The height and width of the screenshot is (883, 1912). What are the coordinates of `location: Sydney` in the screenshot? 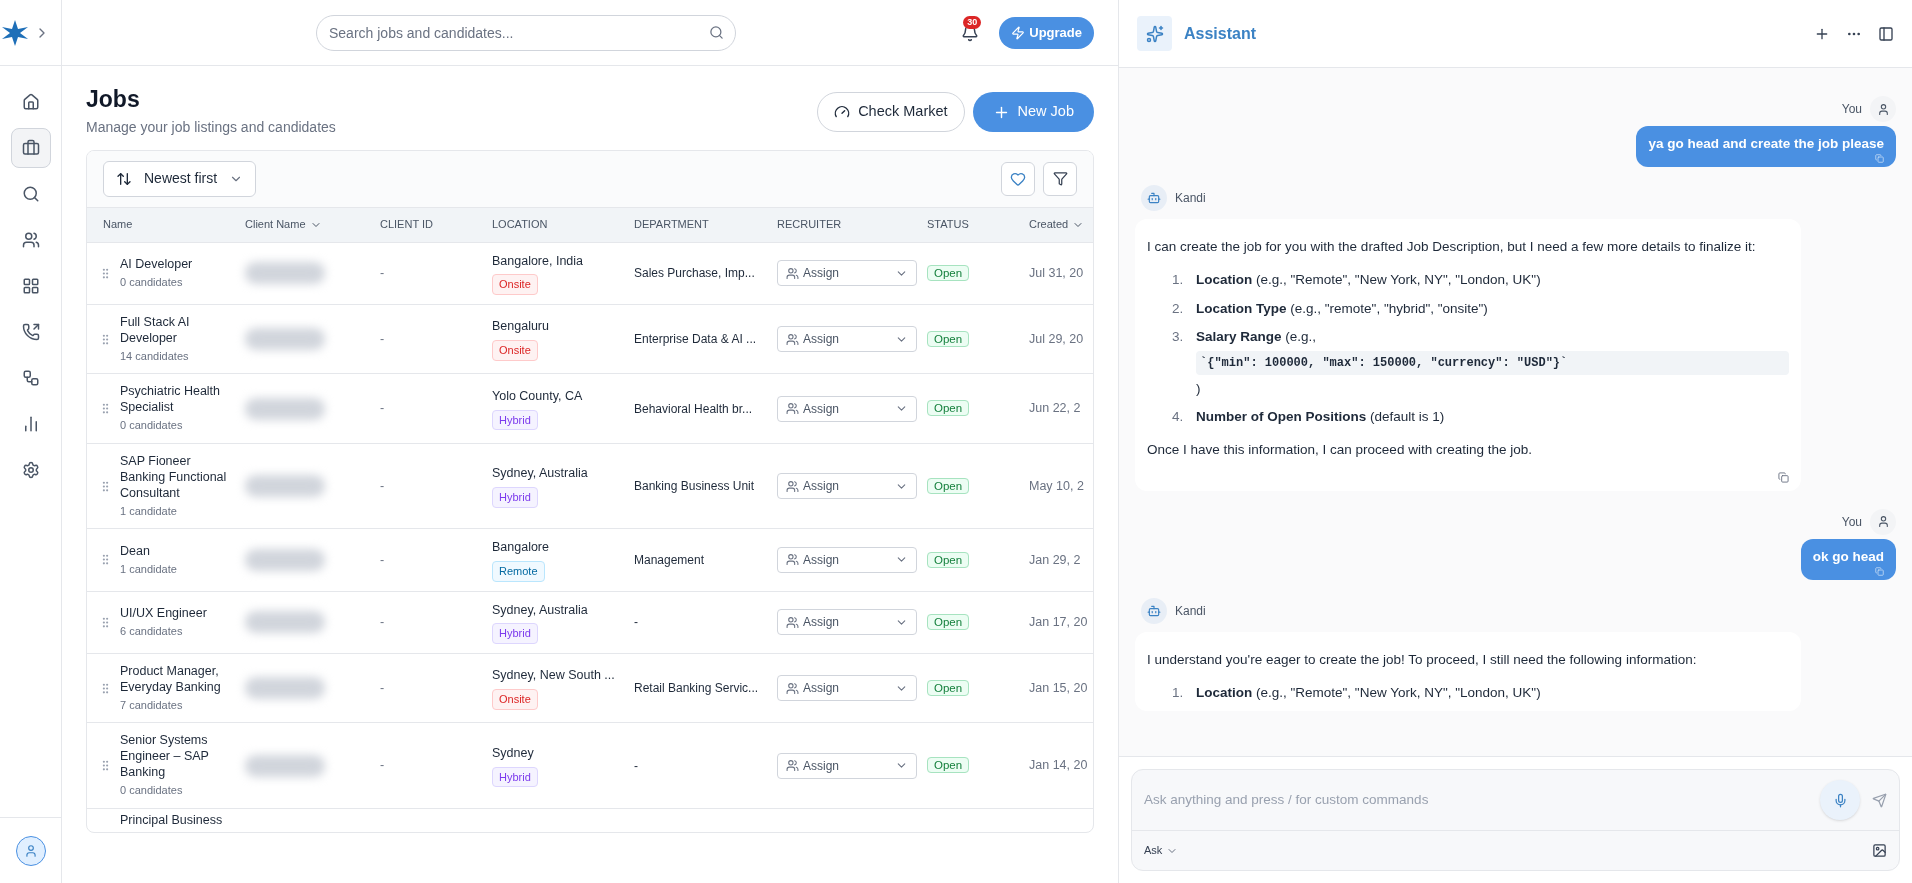 It's located at (513, 753).